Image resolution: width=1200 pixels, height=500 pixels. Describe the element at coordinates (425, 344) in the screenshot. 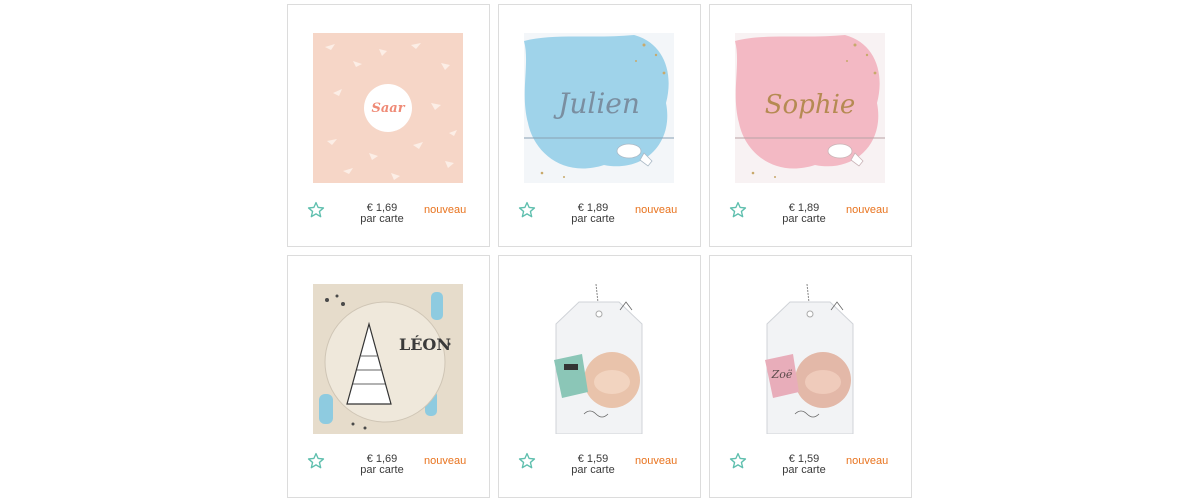

I see `card-name-text: LÉON` at that location.